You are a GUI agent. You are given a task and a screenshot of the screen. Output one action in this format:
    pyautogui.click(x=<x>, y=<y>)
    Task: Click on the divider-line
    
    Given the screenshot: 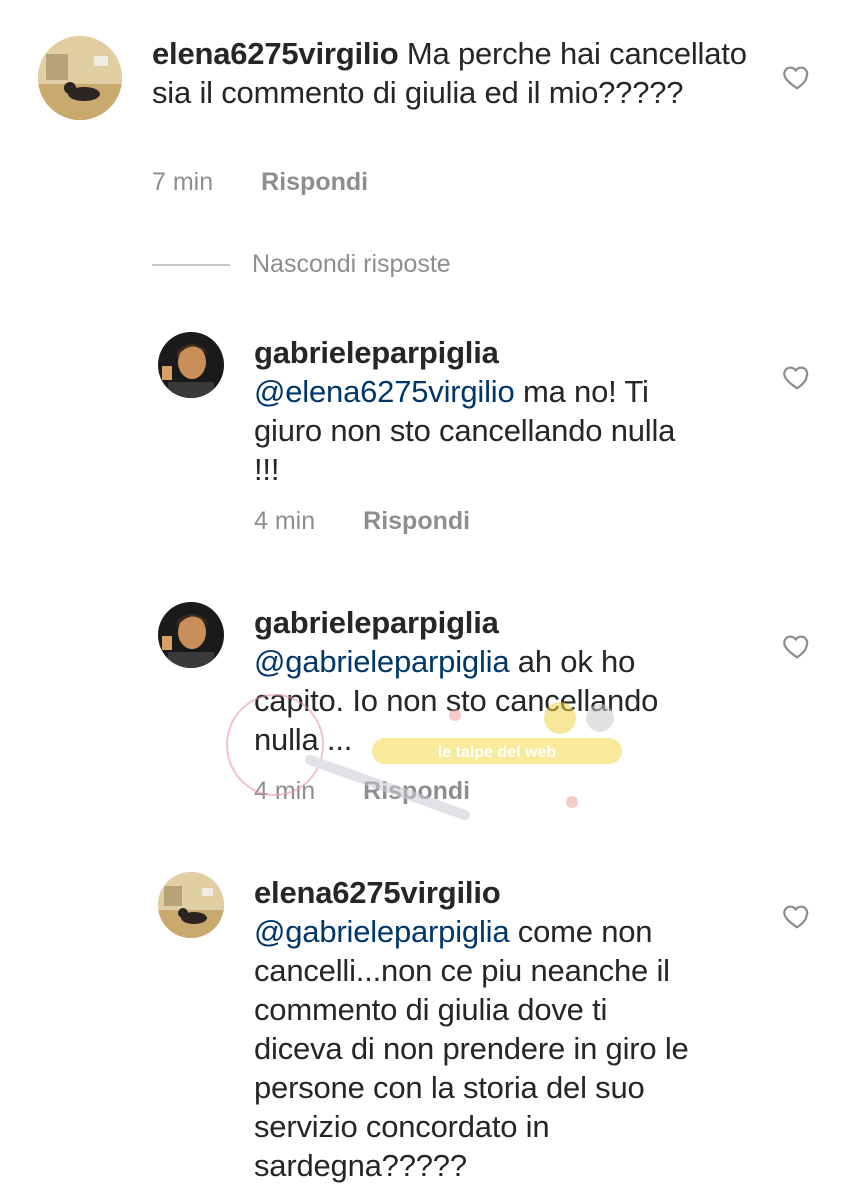 What is the action you would take?
    pyautogui.click(x=191, y=264)
    